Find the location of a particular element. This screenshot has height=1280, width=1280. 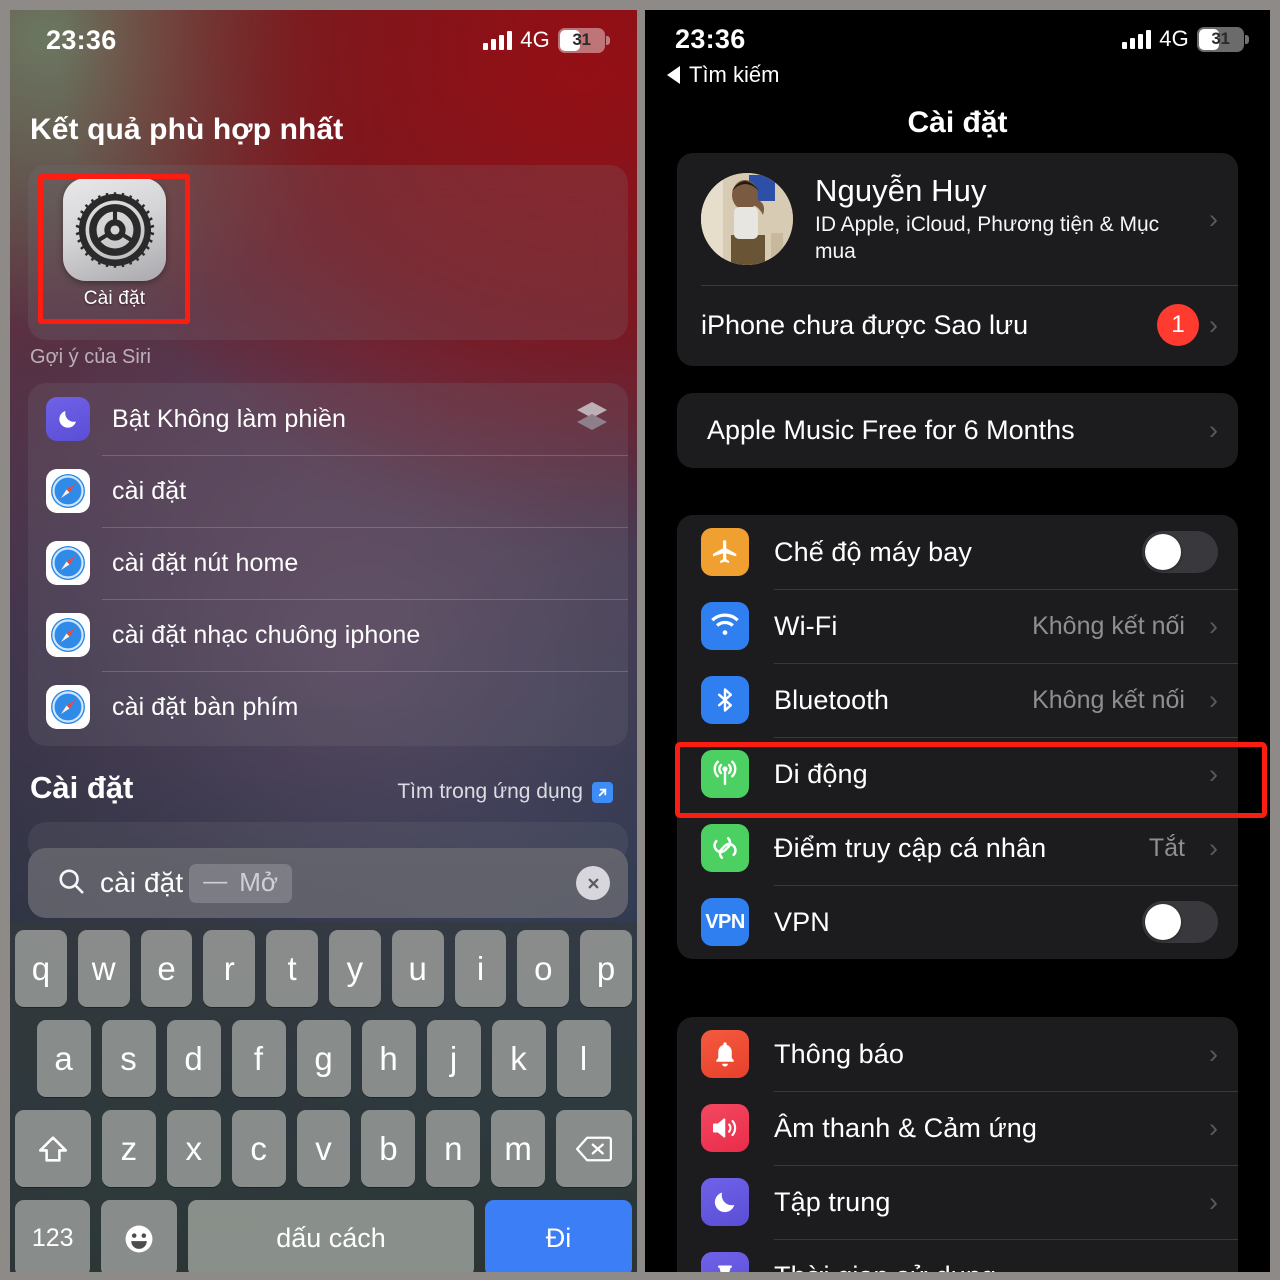

key-b: b is located at coordinates (388, 1148).